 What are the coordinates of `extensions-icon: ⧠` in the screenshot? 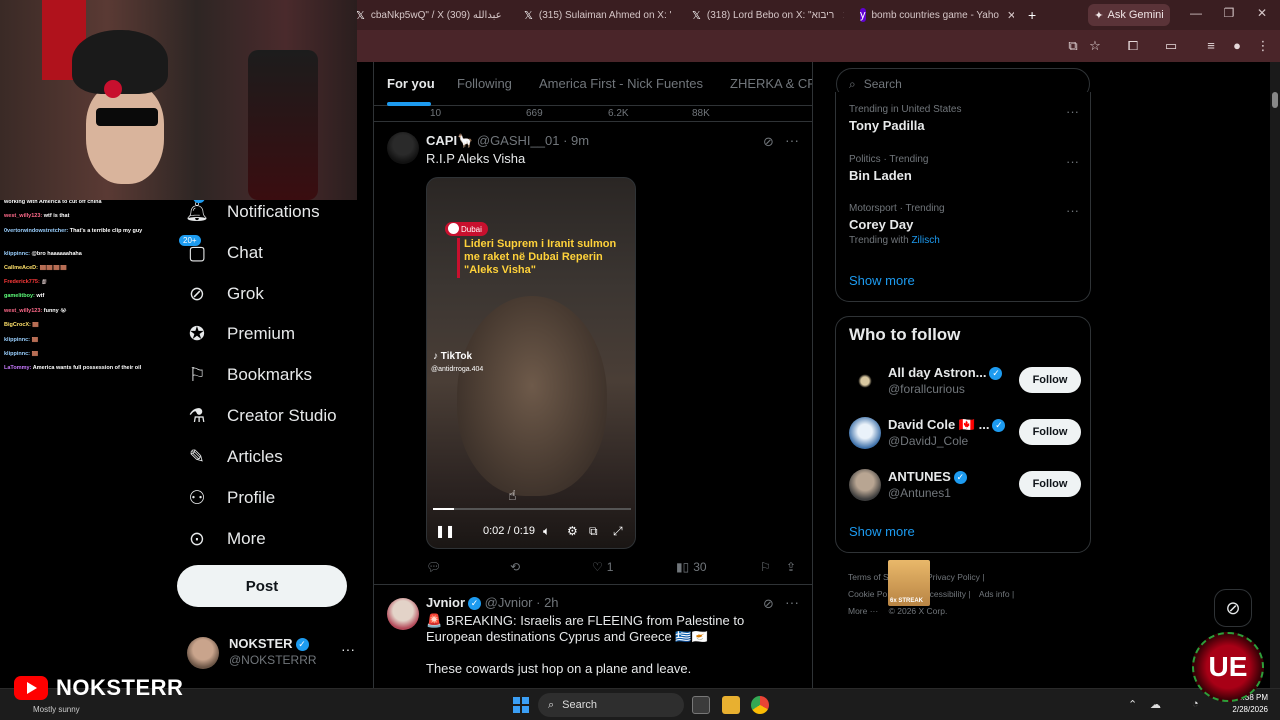 It's located at (1133, 46).